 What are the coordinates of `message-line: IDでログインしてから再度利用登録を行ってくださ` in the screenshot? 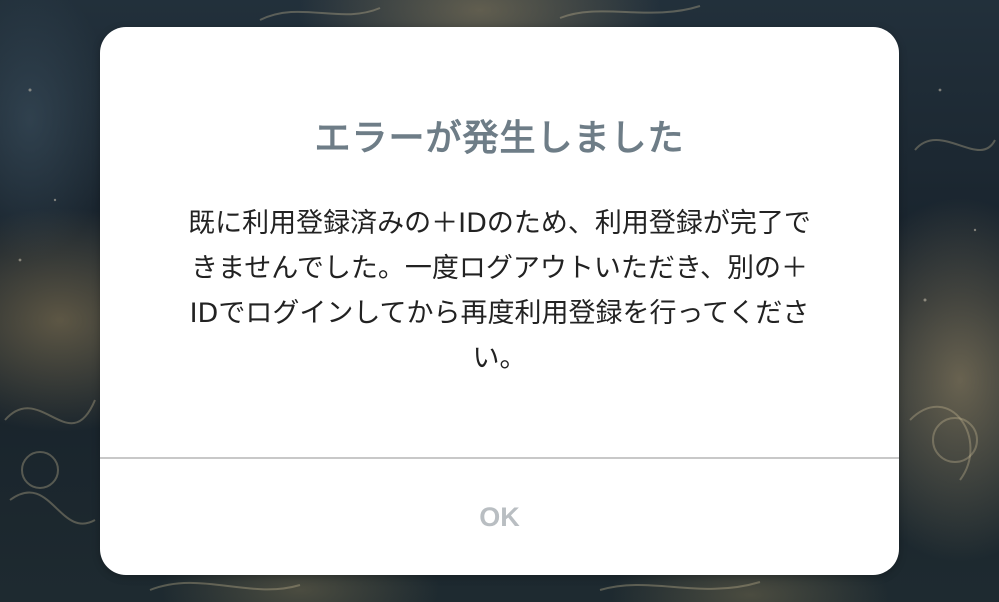 It's located at (499, 313).